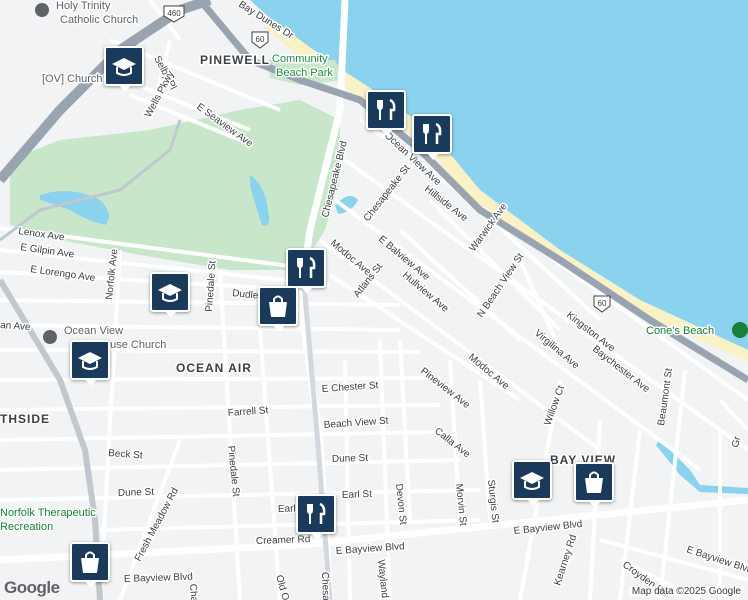 Image resolution: width=748 pixels, height=600 pixels. What do you see at coordinates (300, 59) in the screenshot?
I see `park-label-community: Community` at bounding box center [300, 59].